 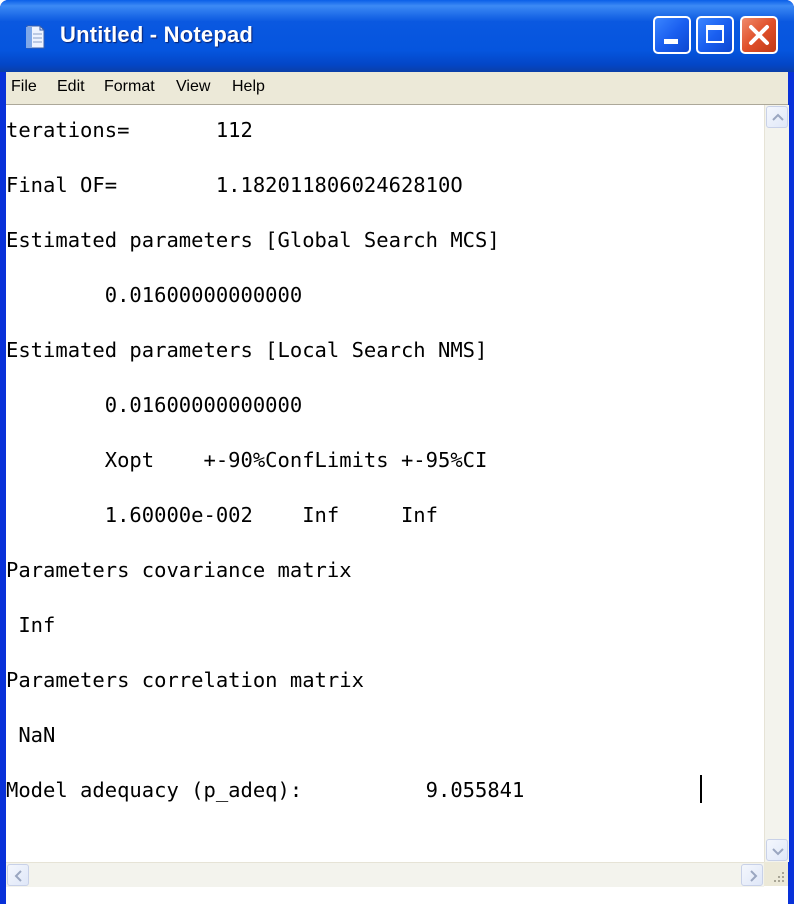 What do you see at coordinates (265, 790) in the screenshot?
I see `editor-line: Model adequacy (p_adeq): 9.055841` at bounding box center [265, 790].